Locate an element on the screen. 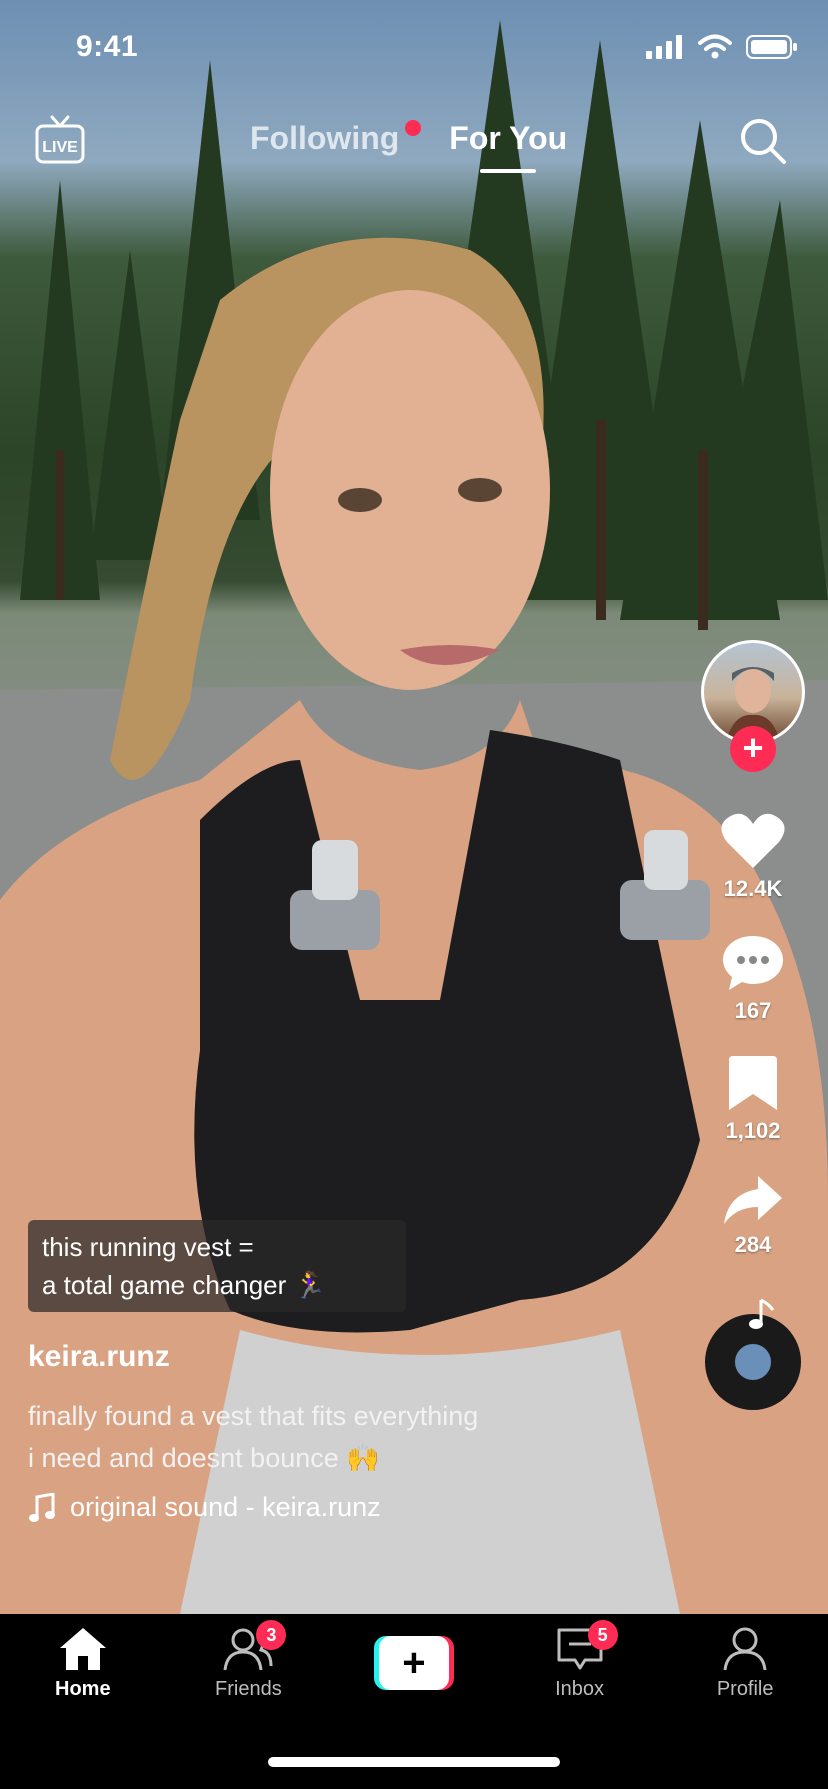  creator-username: keira.runz is located at coordinates (99, 1357).